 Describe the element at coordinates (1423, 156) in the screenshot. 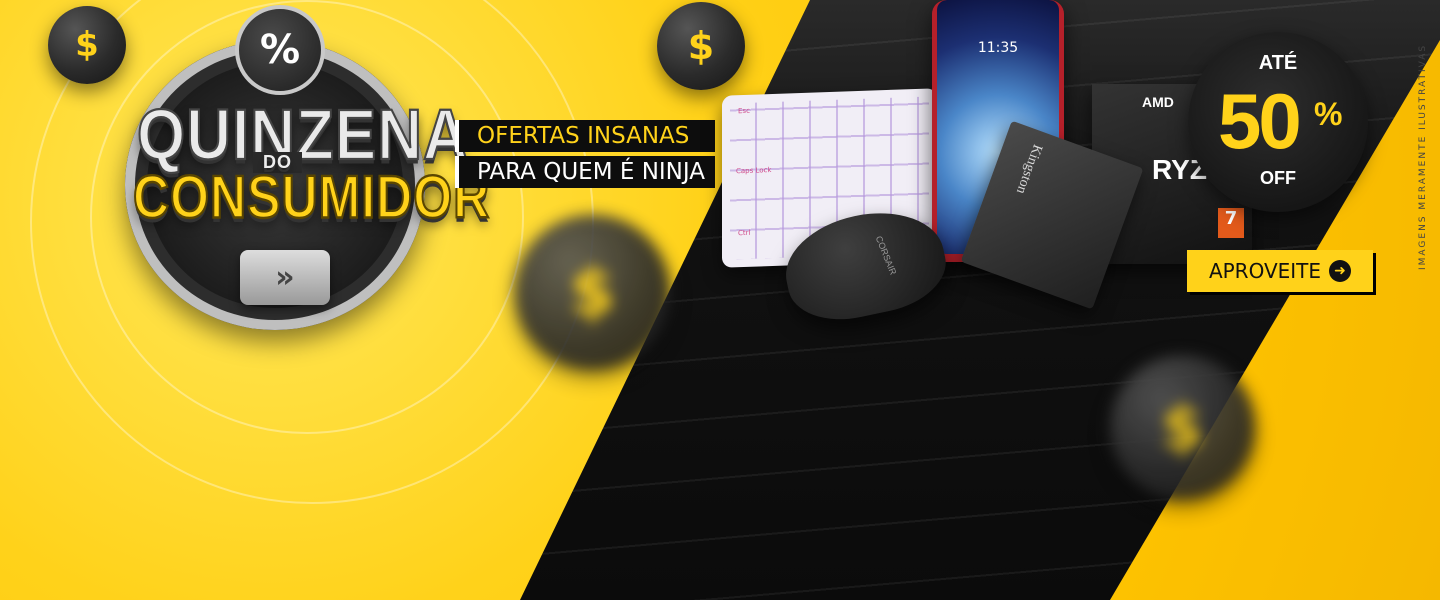

I see `disclaimer-text: IMAGENS MERAMENTE ILUSTRATIVAS` at that location.